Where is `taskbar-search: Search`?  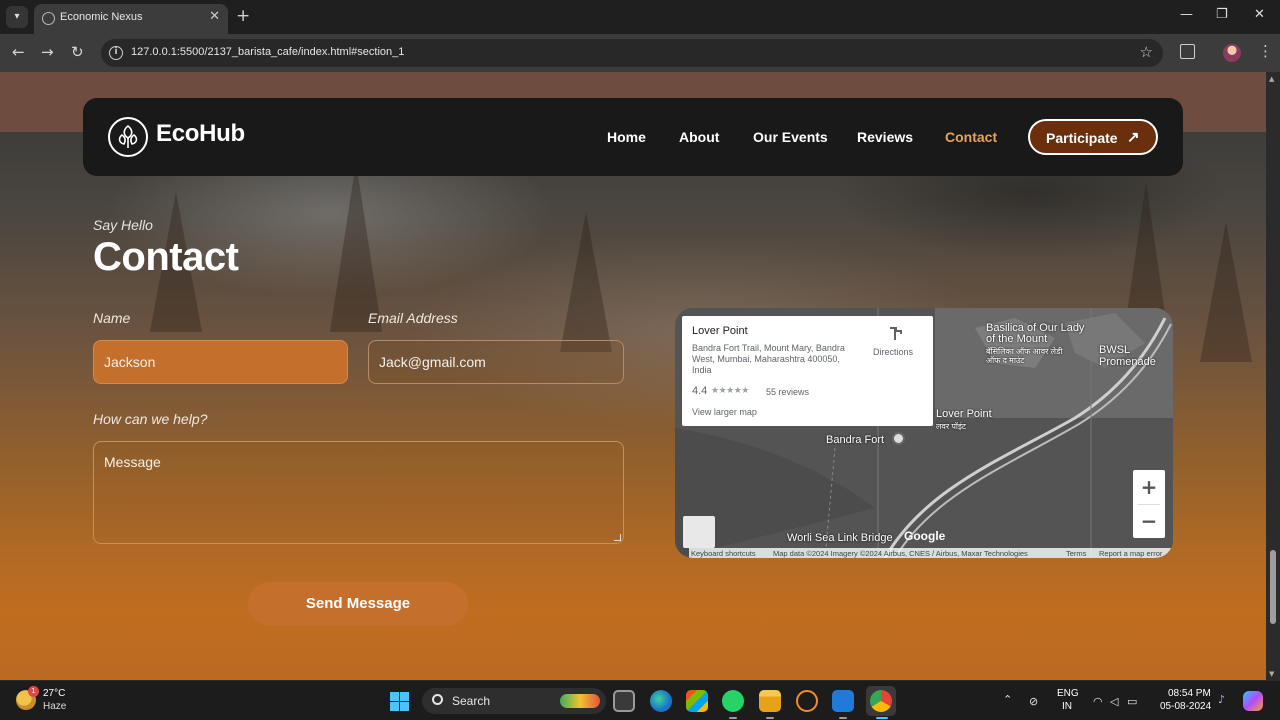 taskbar-search: Search is located at coordinates (514, 701).